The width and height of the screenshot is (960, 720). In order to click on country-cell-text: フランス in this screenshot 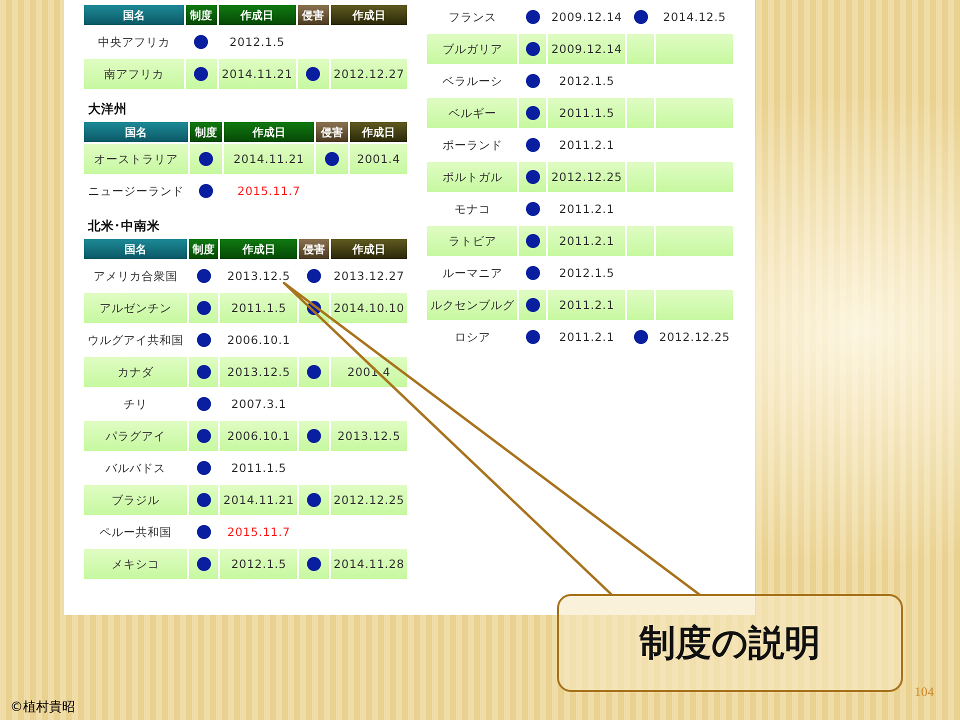, I will do `click(472, 17)`.